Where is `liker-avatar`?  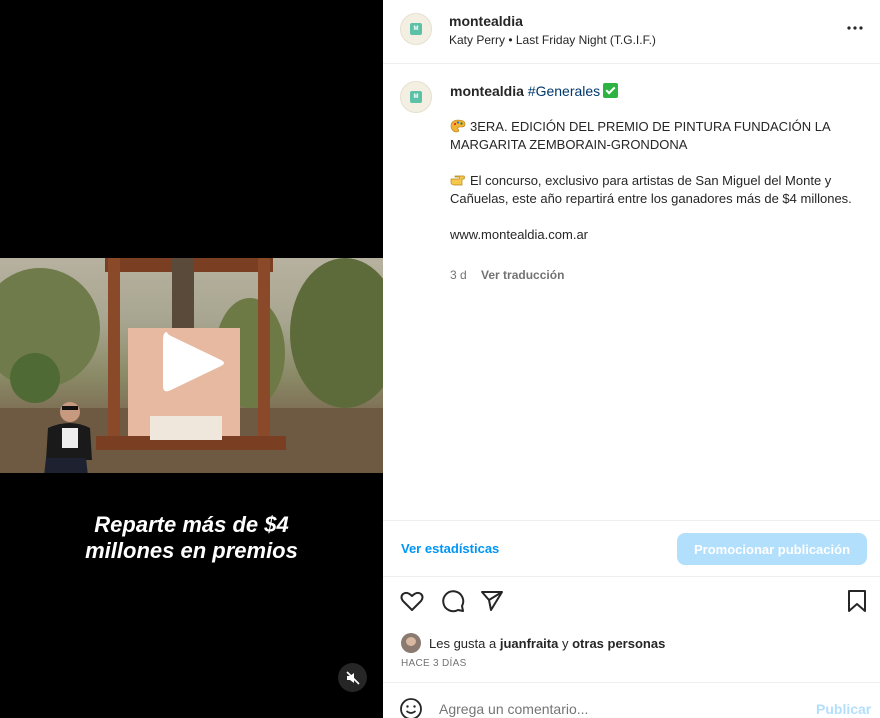
liker-avatar is located at coordinates (411, 643).